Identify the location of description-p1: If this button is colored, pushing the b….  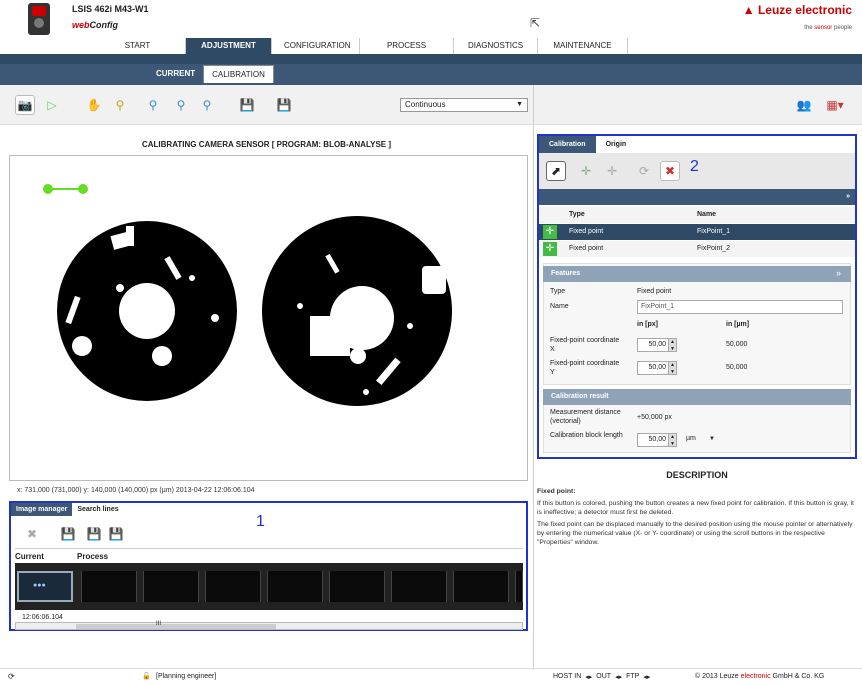
(695, 508).